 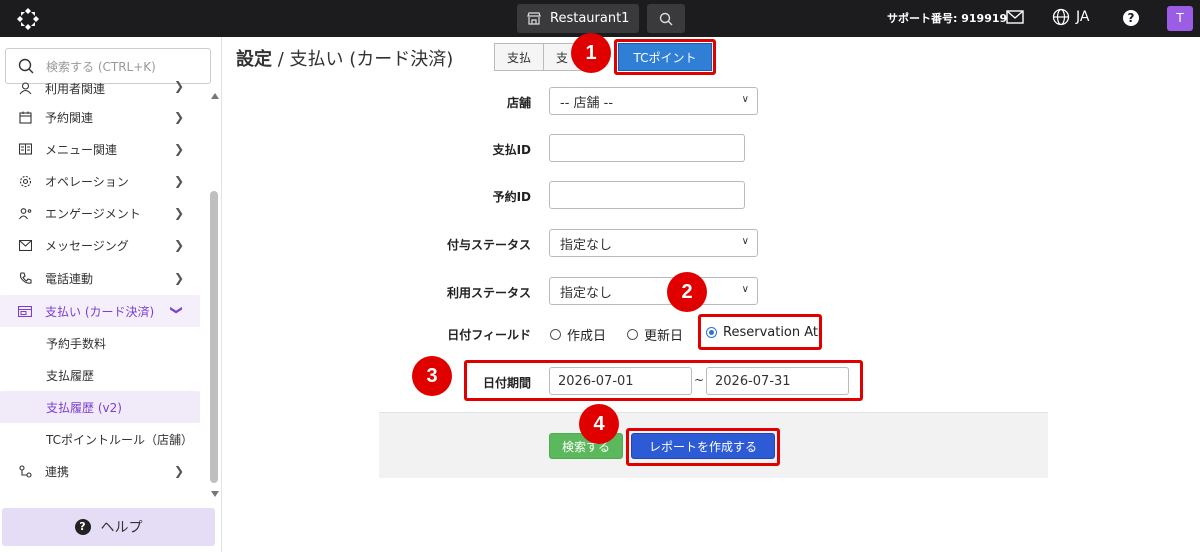 What do you see at coordinates (104, 343) in the screenshot?
I see `sidebar-subitem-reservation-fee: 予約手数料` at bounding box center [104, 343].